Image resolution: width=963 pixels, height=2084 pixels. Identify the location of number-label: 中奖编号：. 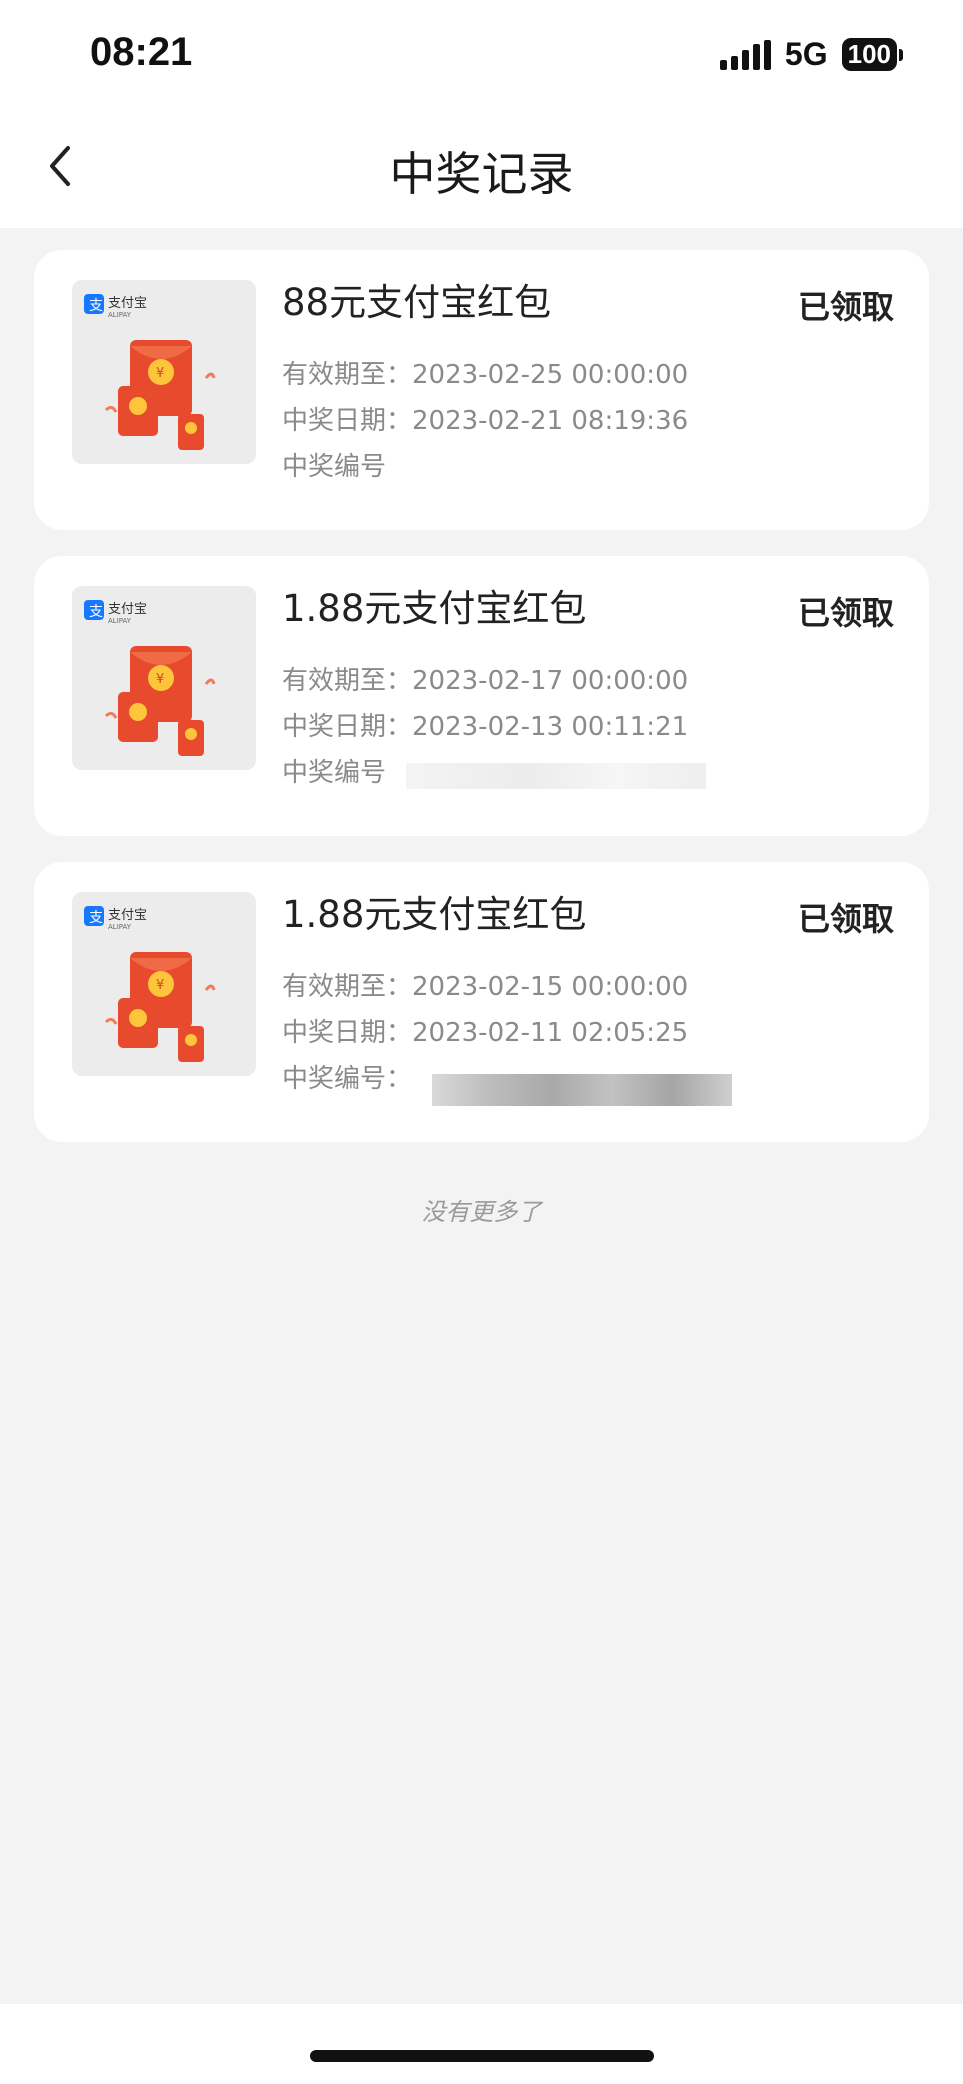
(347, 1079).